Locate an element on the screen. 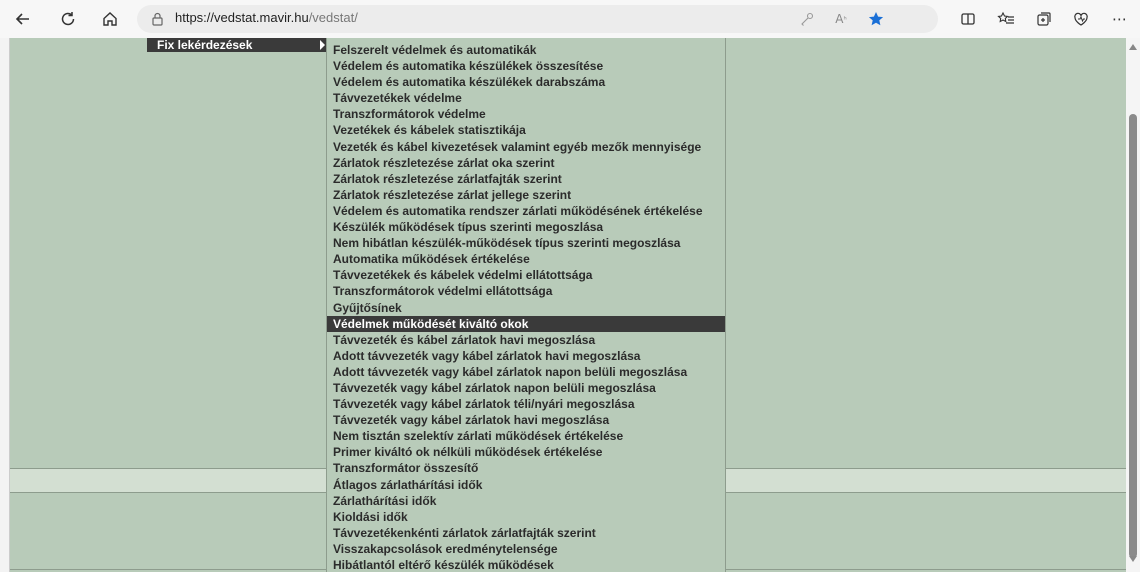  favorites-list-icon is located at coordinates (1006, 19).